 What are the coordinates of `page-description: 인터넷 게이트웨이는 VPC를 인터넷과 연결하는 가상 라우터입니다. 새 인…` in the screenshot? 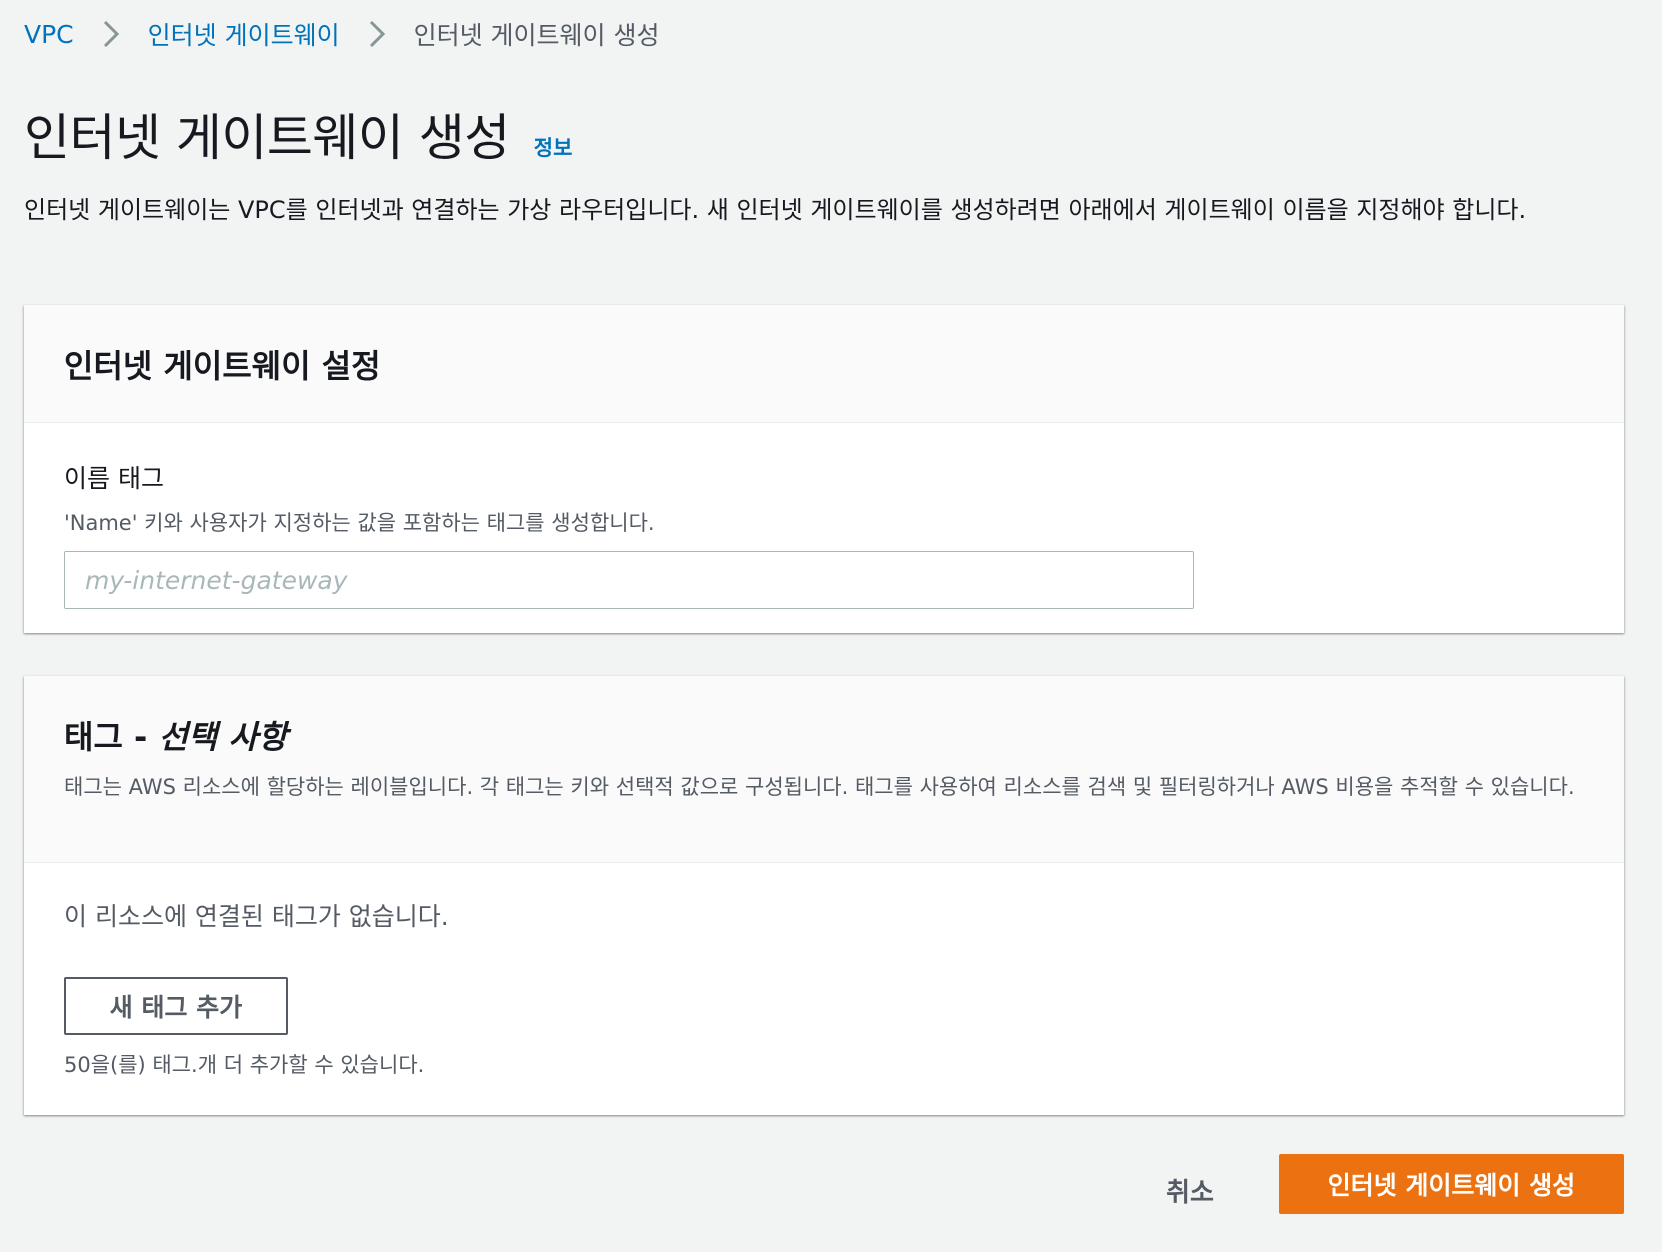 It's located at (775, 210).